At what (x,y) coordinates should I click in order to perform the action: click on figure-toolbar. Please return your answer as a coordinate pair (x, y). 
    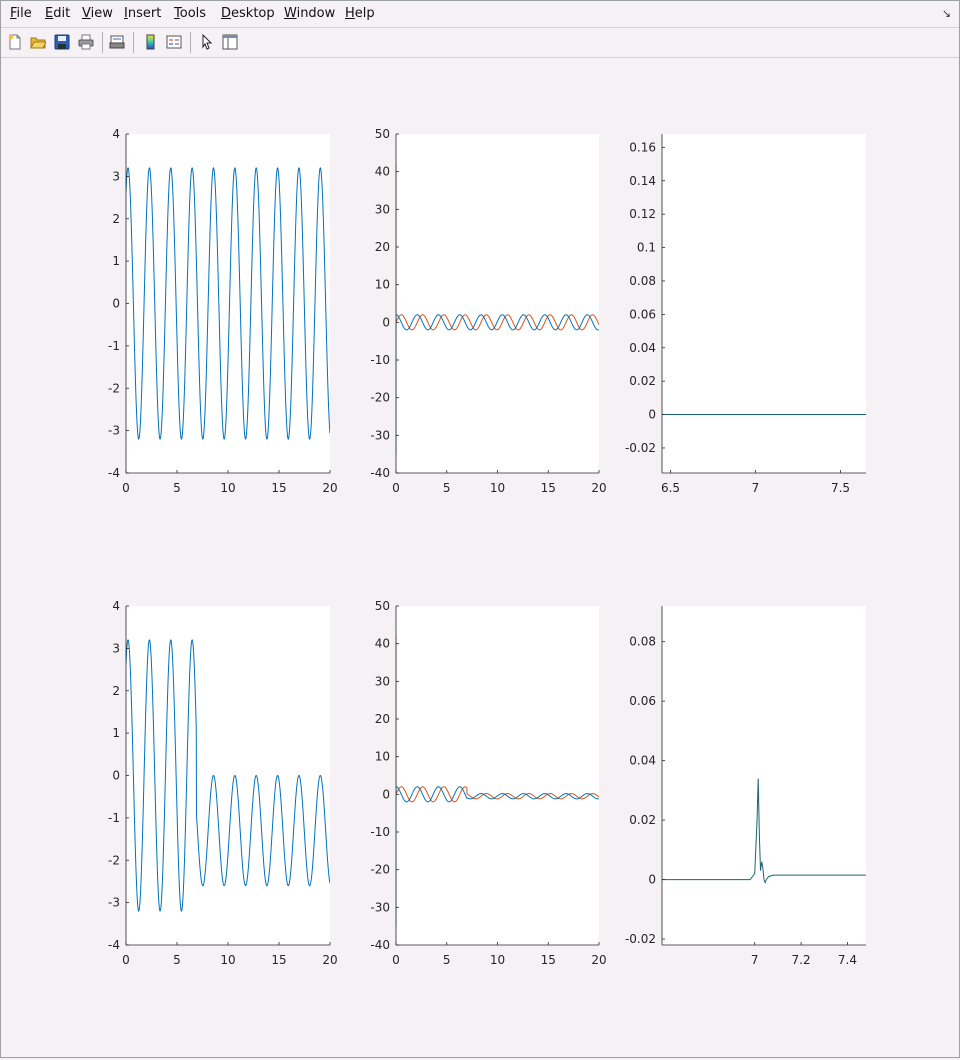
    Looking at the image, I should click on (480, 43).